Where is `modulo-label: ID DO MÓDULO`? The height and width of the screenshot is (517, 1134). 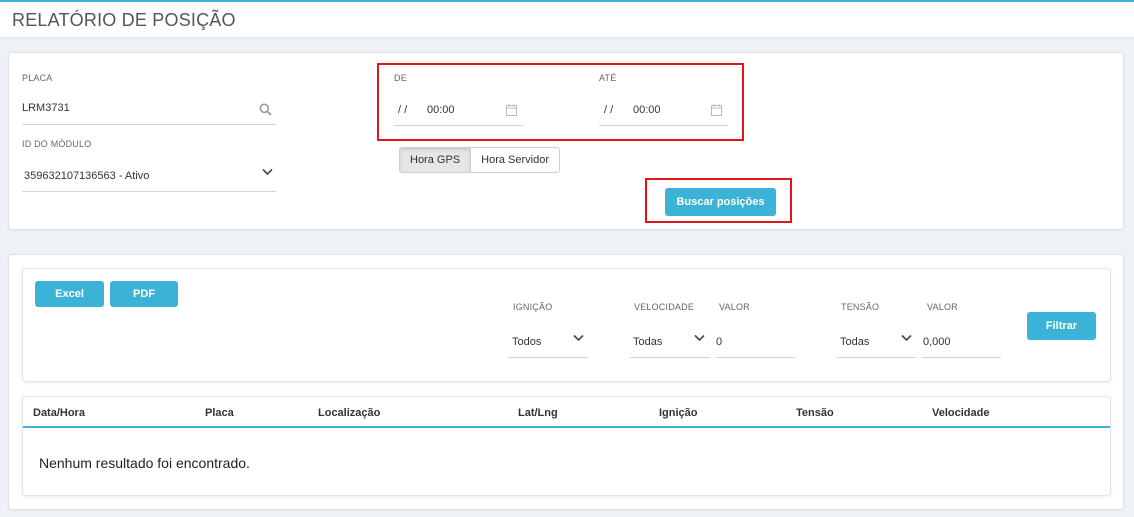 modulo-label: ID DO MÓDULO is located at coordinates (57, 144).